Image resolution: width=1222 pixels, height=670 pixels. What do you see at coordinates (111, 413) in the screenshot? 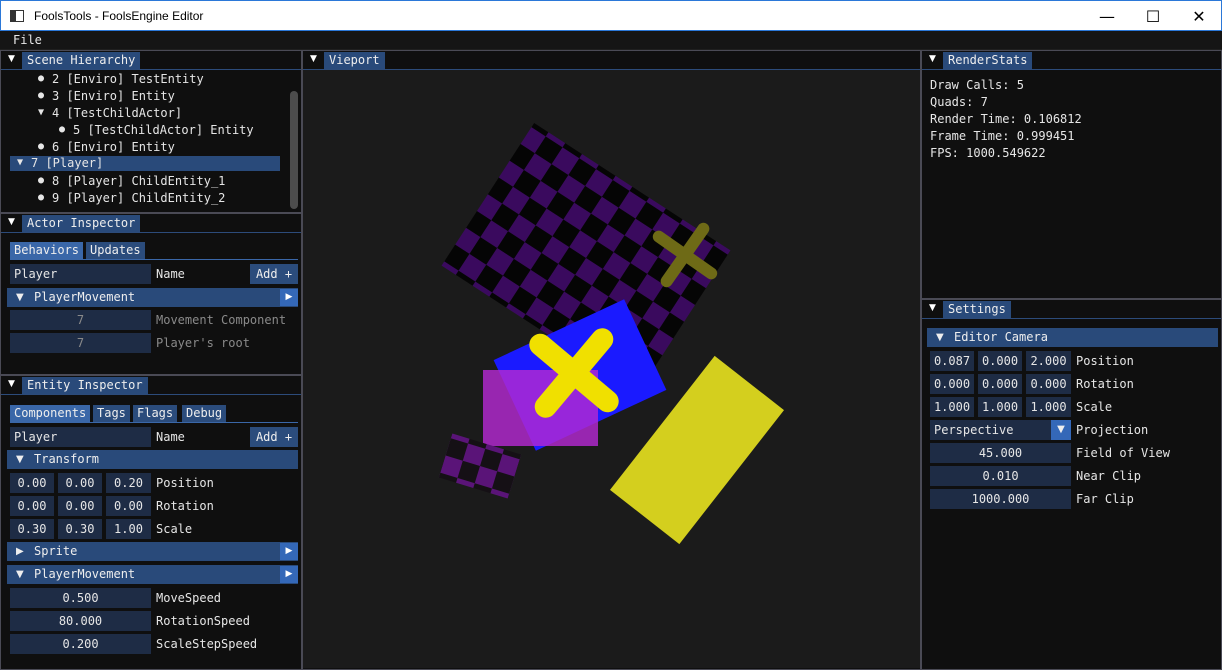
I see `tab-tags: Tags` at bounding box center [111, 413].